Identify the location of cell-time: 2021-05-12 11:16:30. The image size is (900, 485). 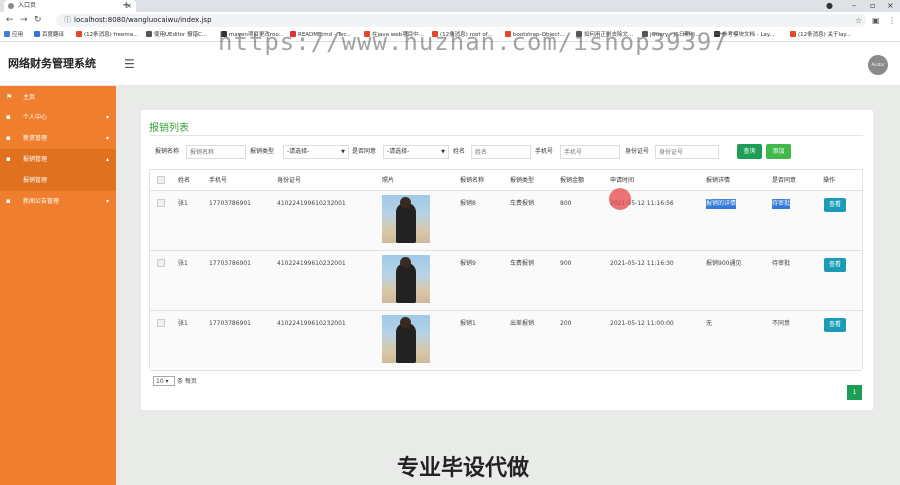
(642, 263).